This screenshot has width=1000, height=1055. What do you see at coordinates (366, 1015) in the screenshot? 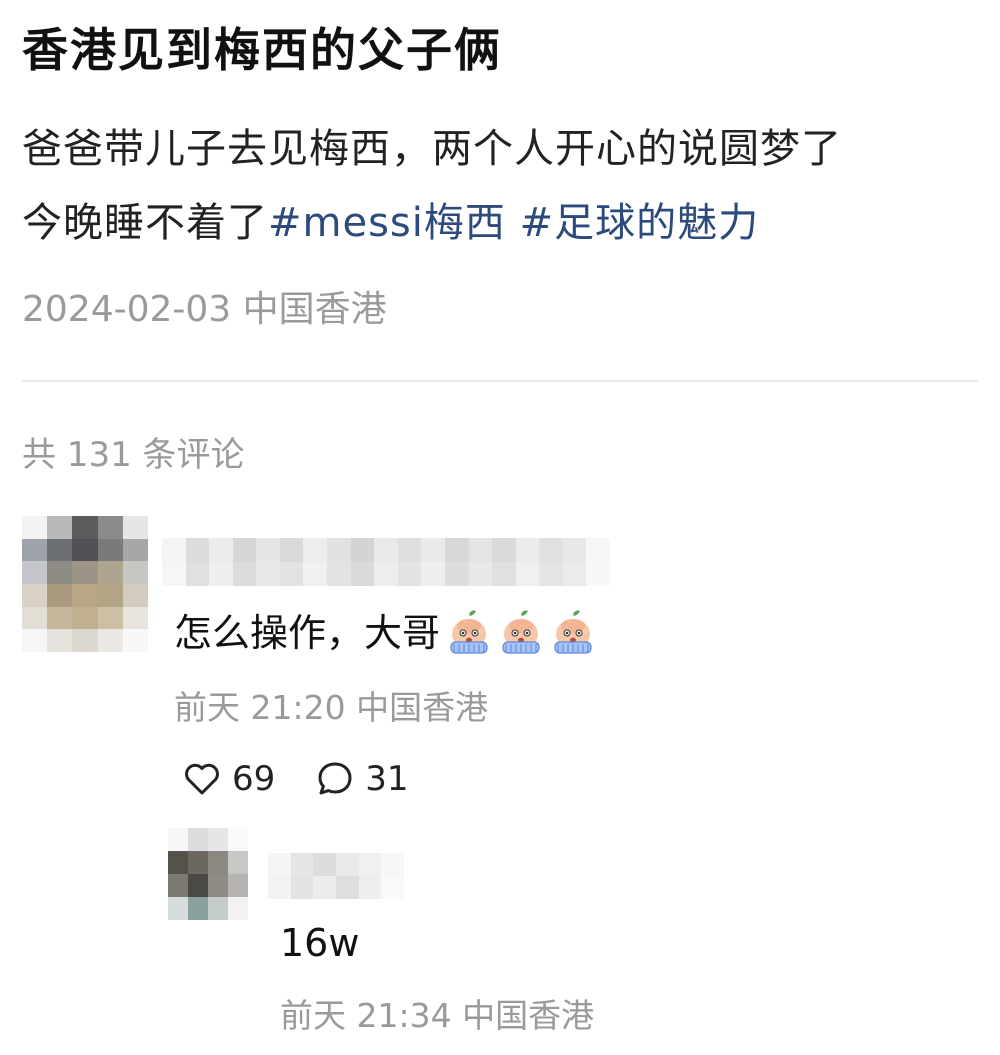
I see `reply-time: 前天 21:34` at bounding box center [366, 1015].